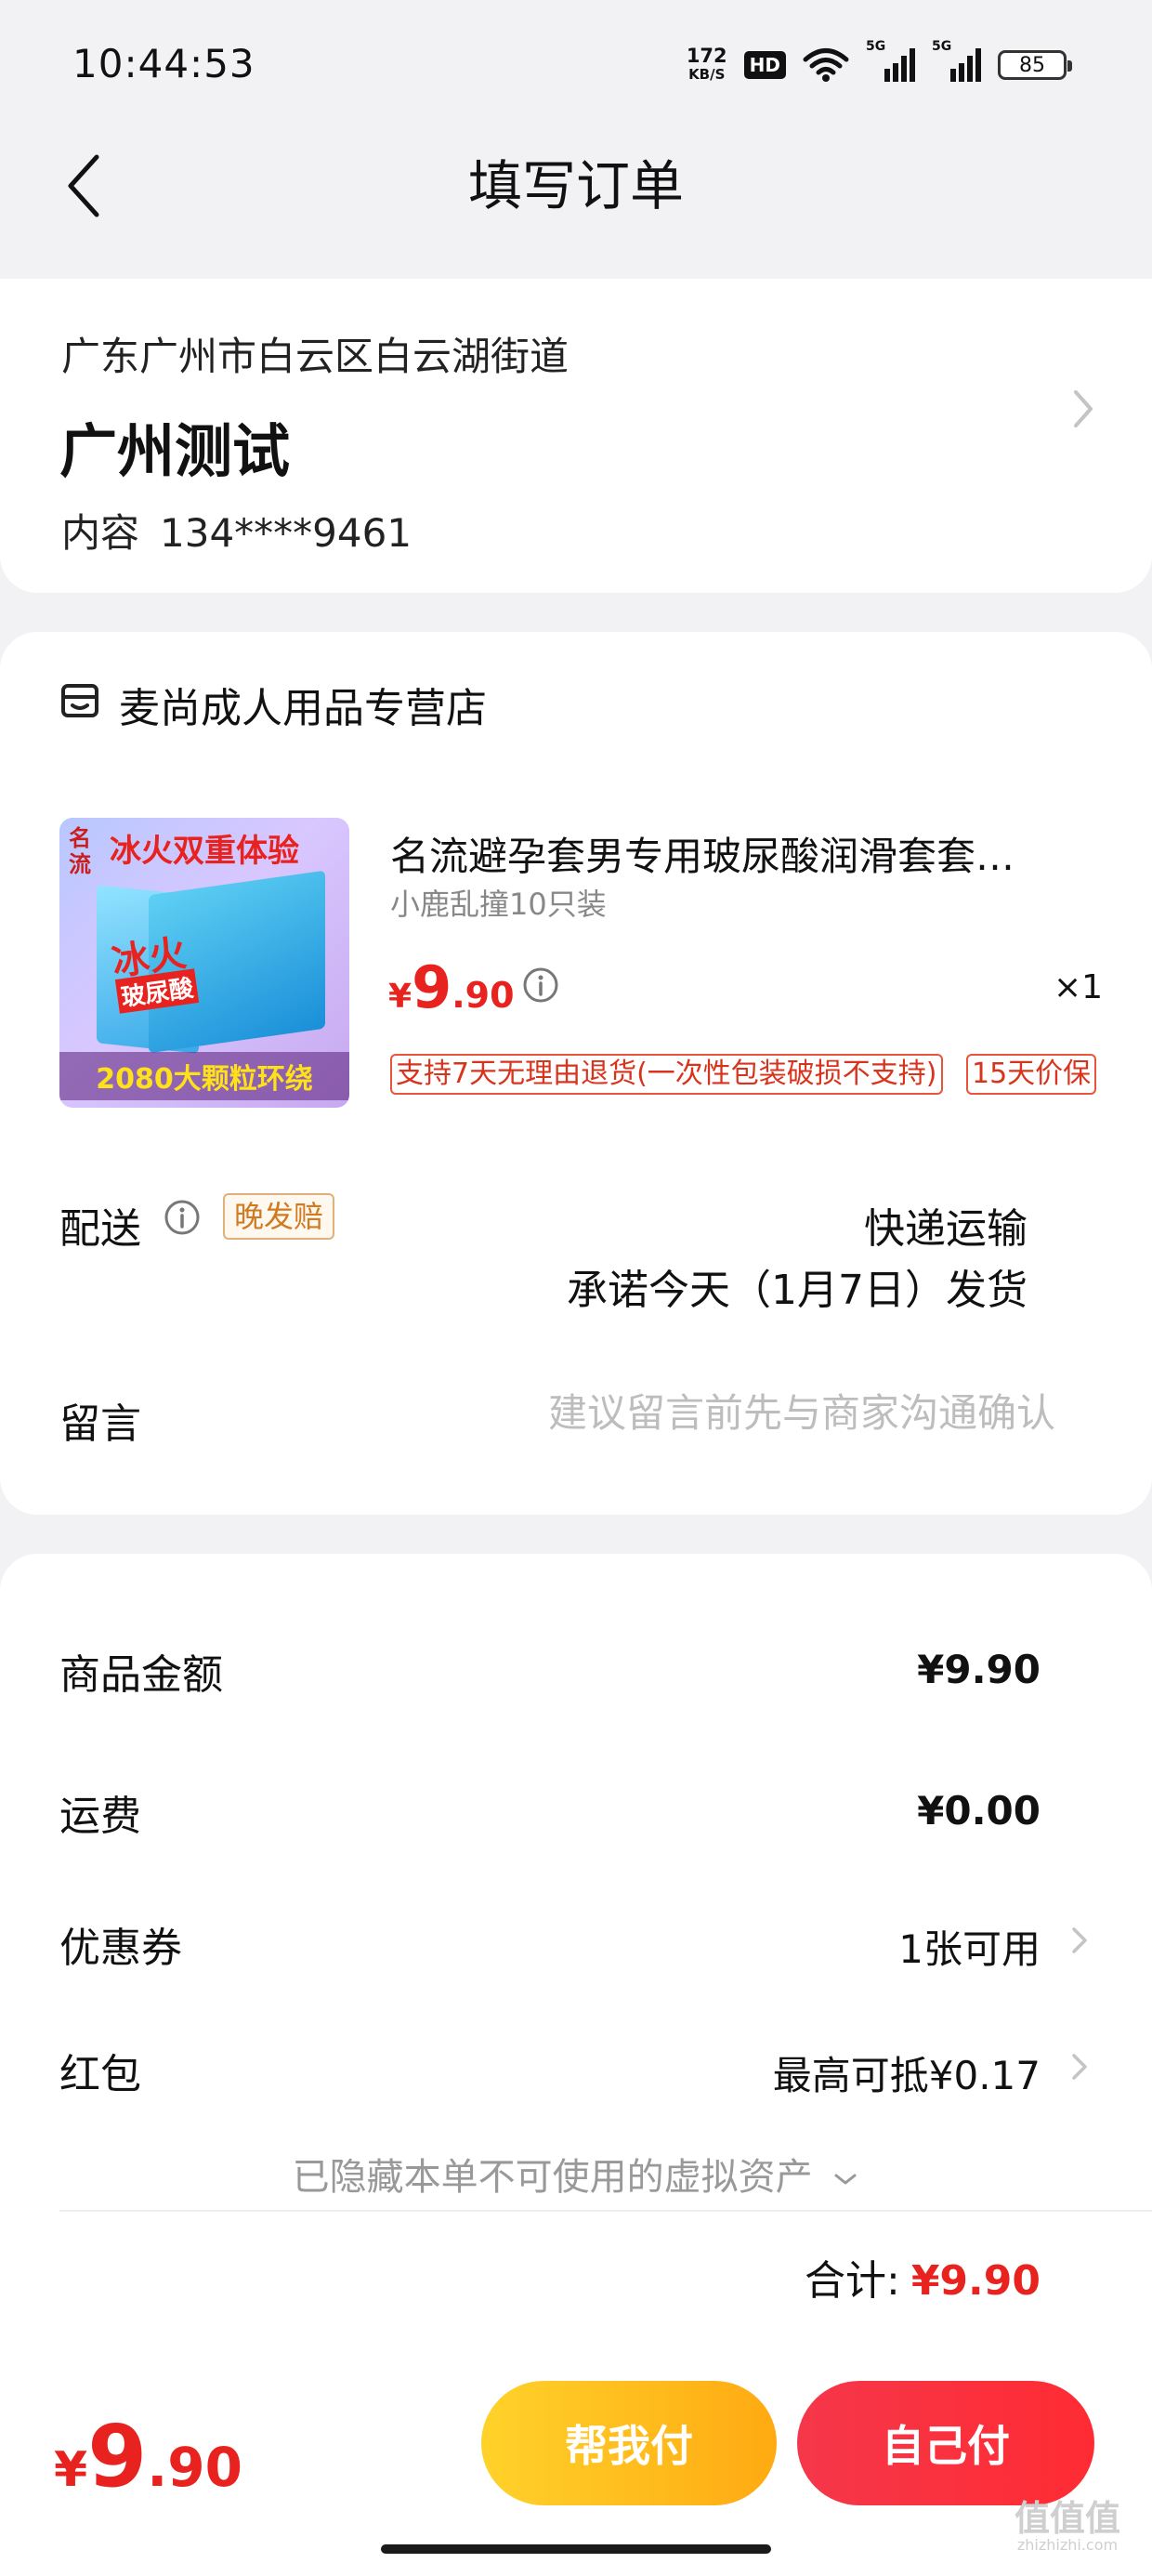  I want to click on hidden-assets-text: 已隐藏本单不可使用的虚拟资产, so click(552, 2177).